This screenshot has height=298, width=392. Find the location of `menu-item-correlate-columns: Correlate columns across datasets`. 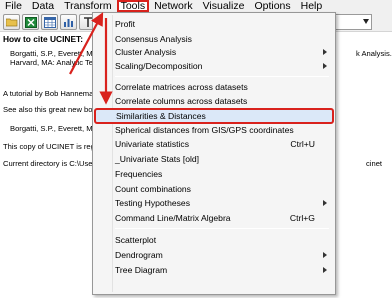

menu-item-correlate-columns: Correlate columns across datasets is located at coordinates (214, 101).